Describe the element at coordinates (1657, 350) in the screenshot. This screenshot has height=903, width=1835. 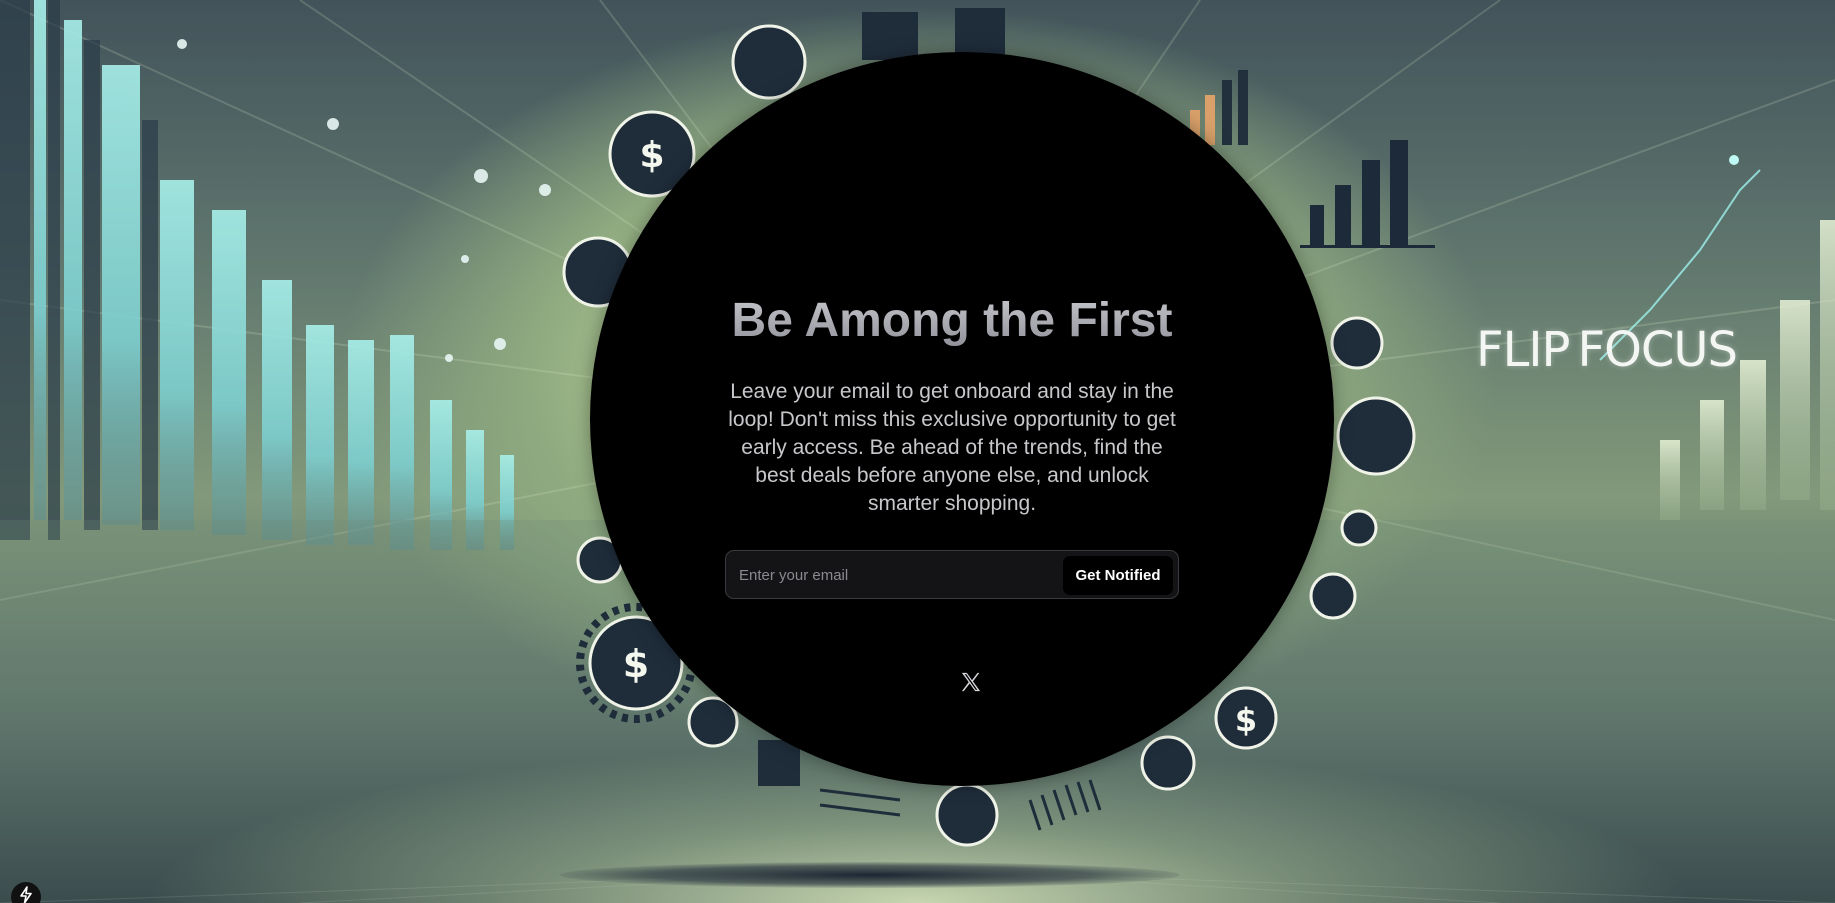
I see `logo-text-focus: FOCUS` at that location.